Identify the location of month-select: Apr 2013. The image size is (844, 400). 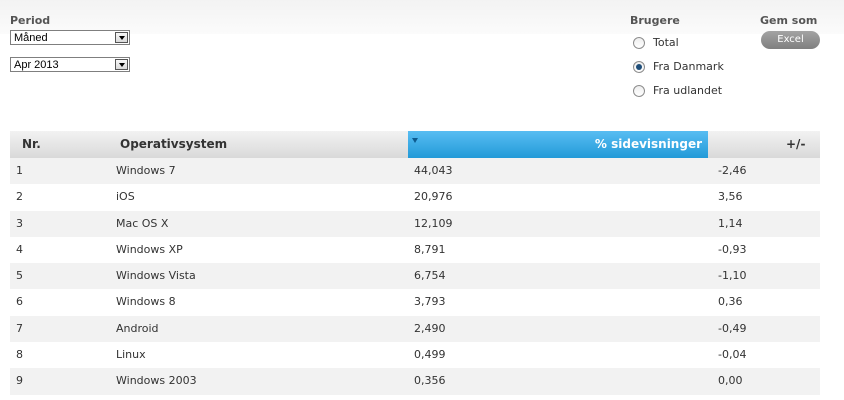
(70, 64).